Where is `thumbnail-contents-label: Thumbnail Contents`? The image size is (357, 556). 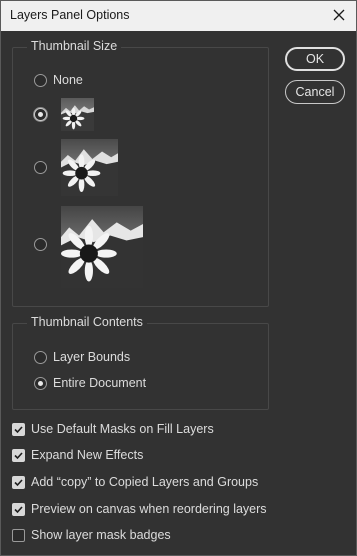
thumbnail-contents-label: Thumbnail Contents is located at coordinates (87, 322).